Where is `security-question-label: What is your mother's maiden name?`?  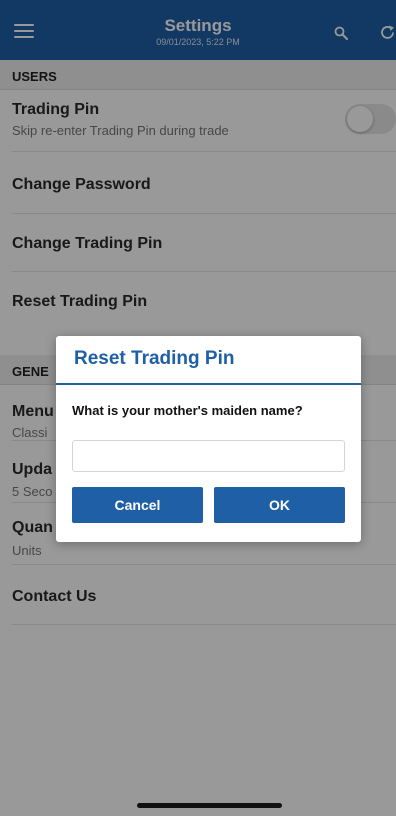
security-question-label: What is your mother's maiden name? is located at coordinates (187, 410).